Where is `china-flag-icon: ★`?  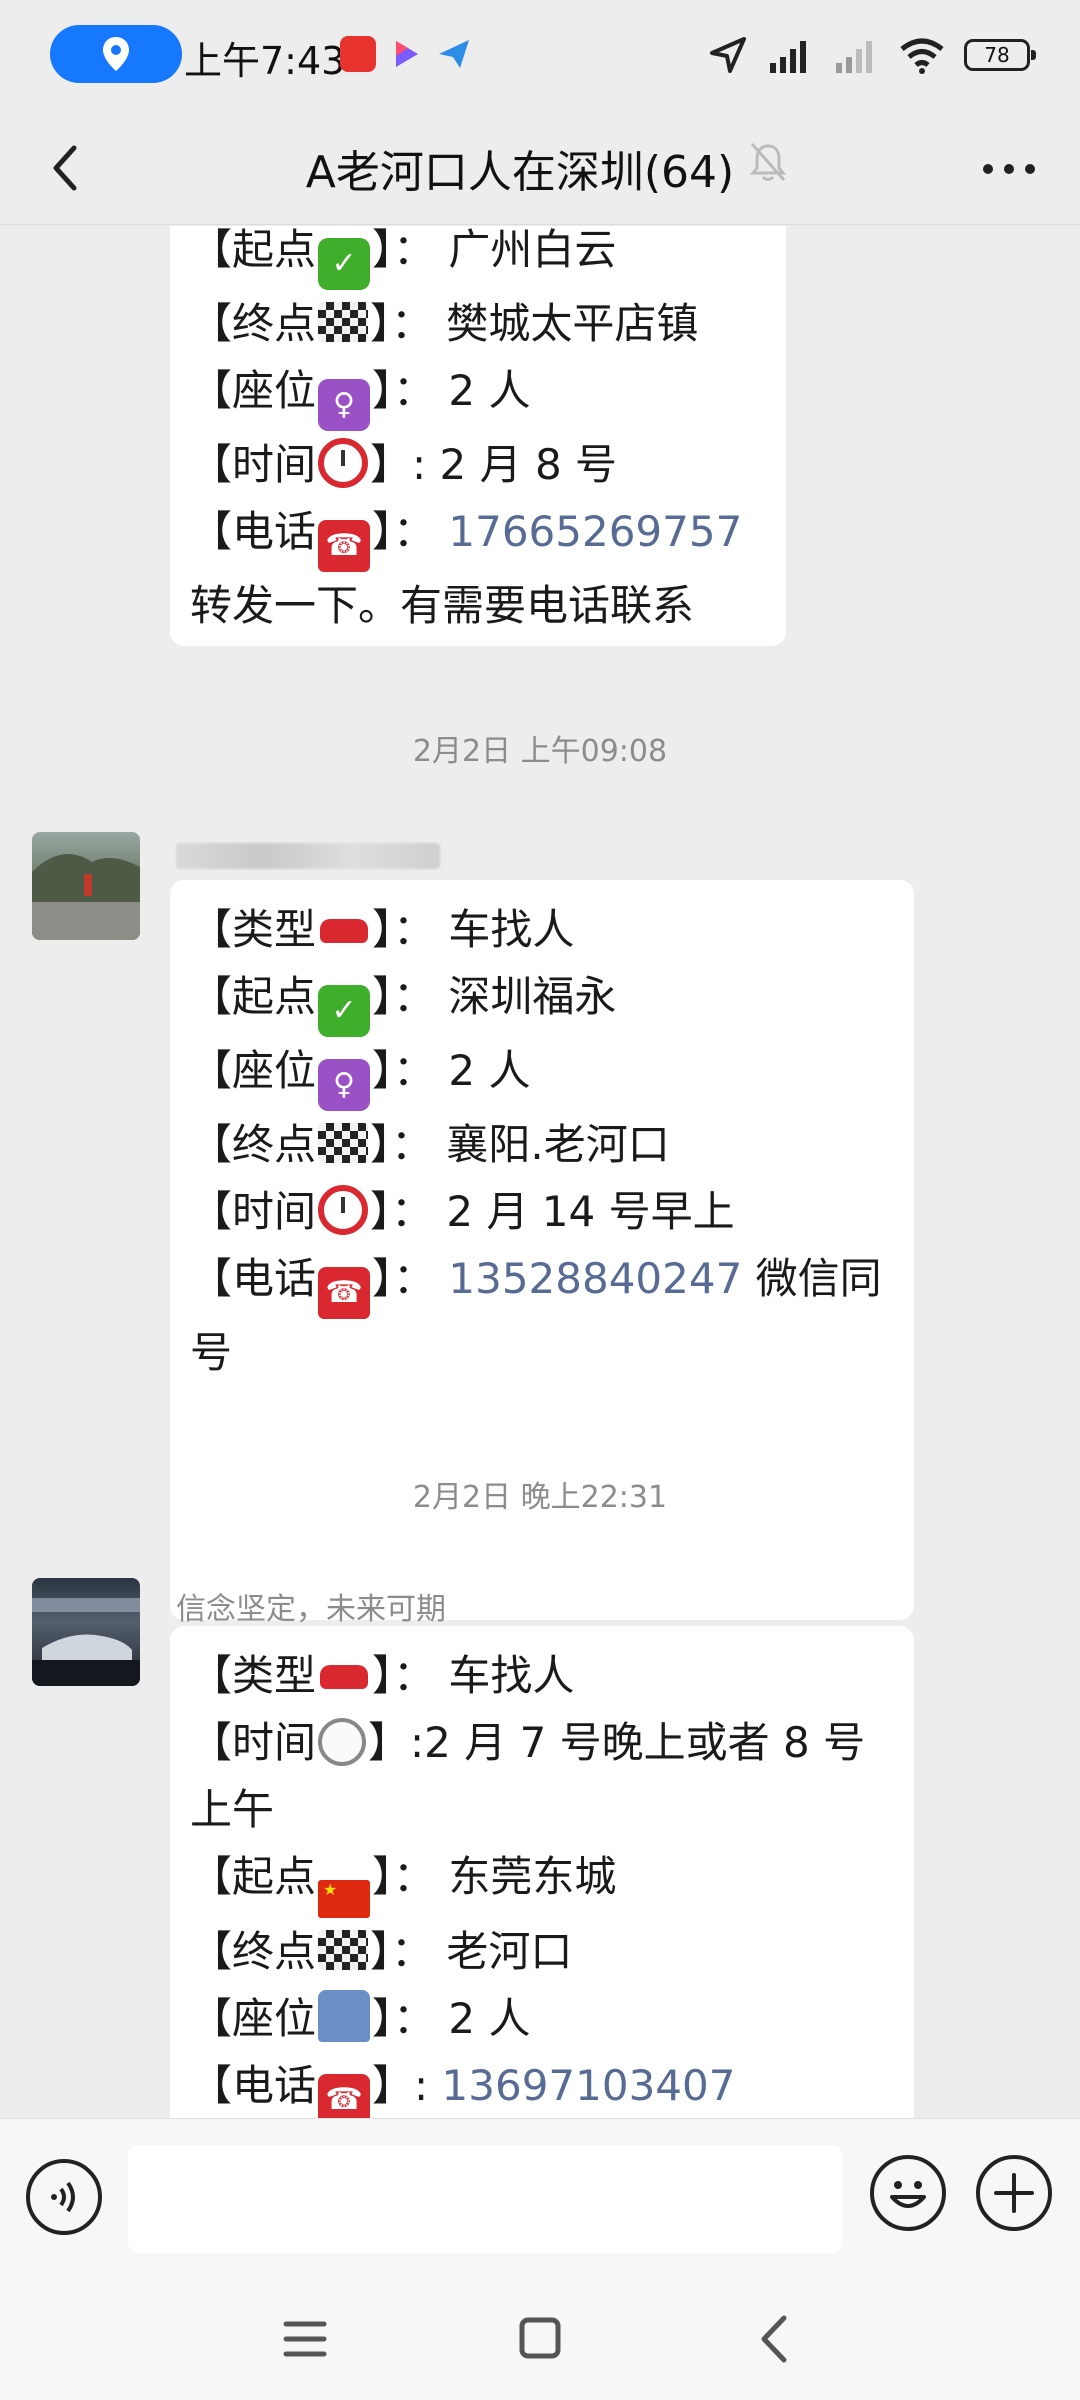
china-flag-icon: ★ is located at coordinates (344, 1899).